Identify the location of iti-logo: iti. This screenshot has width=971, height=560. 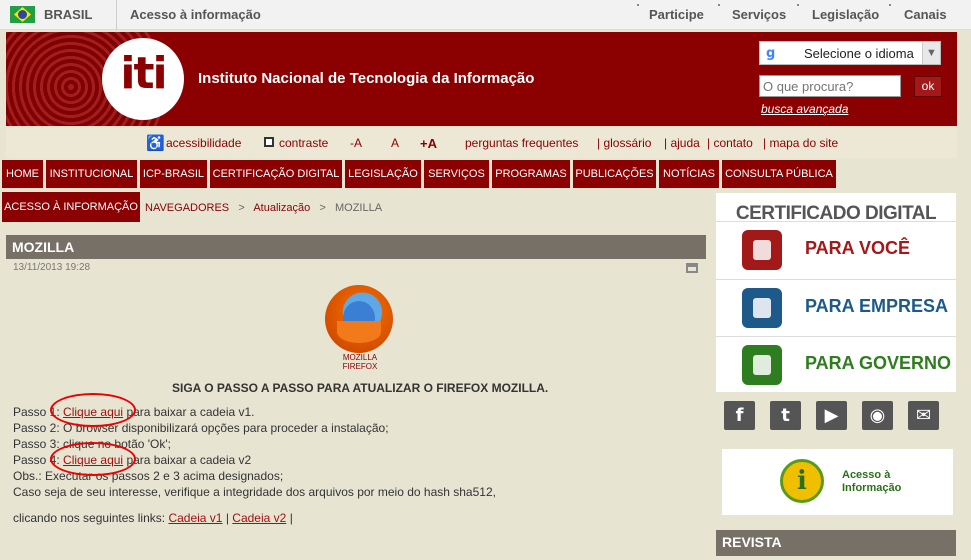
(143, 79).